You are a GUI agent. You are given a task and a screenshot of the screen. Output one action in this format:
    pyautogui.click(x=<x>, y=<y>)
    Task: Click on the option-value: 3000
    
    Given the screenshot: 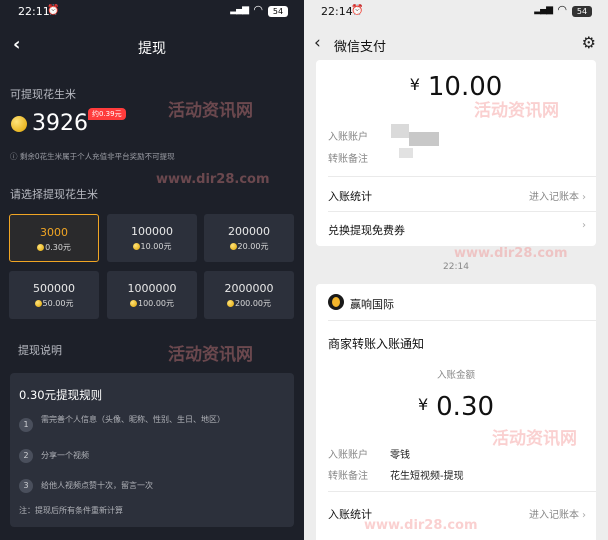 What is the action you would take?
    pyautogui.click(x=54, y=232)
    